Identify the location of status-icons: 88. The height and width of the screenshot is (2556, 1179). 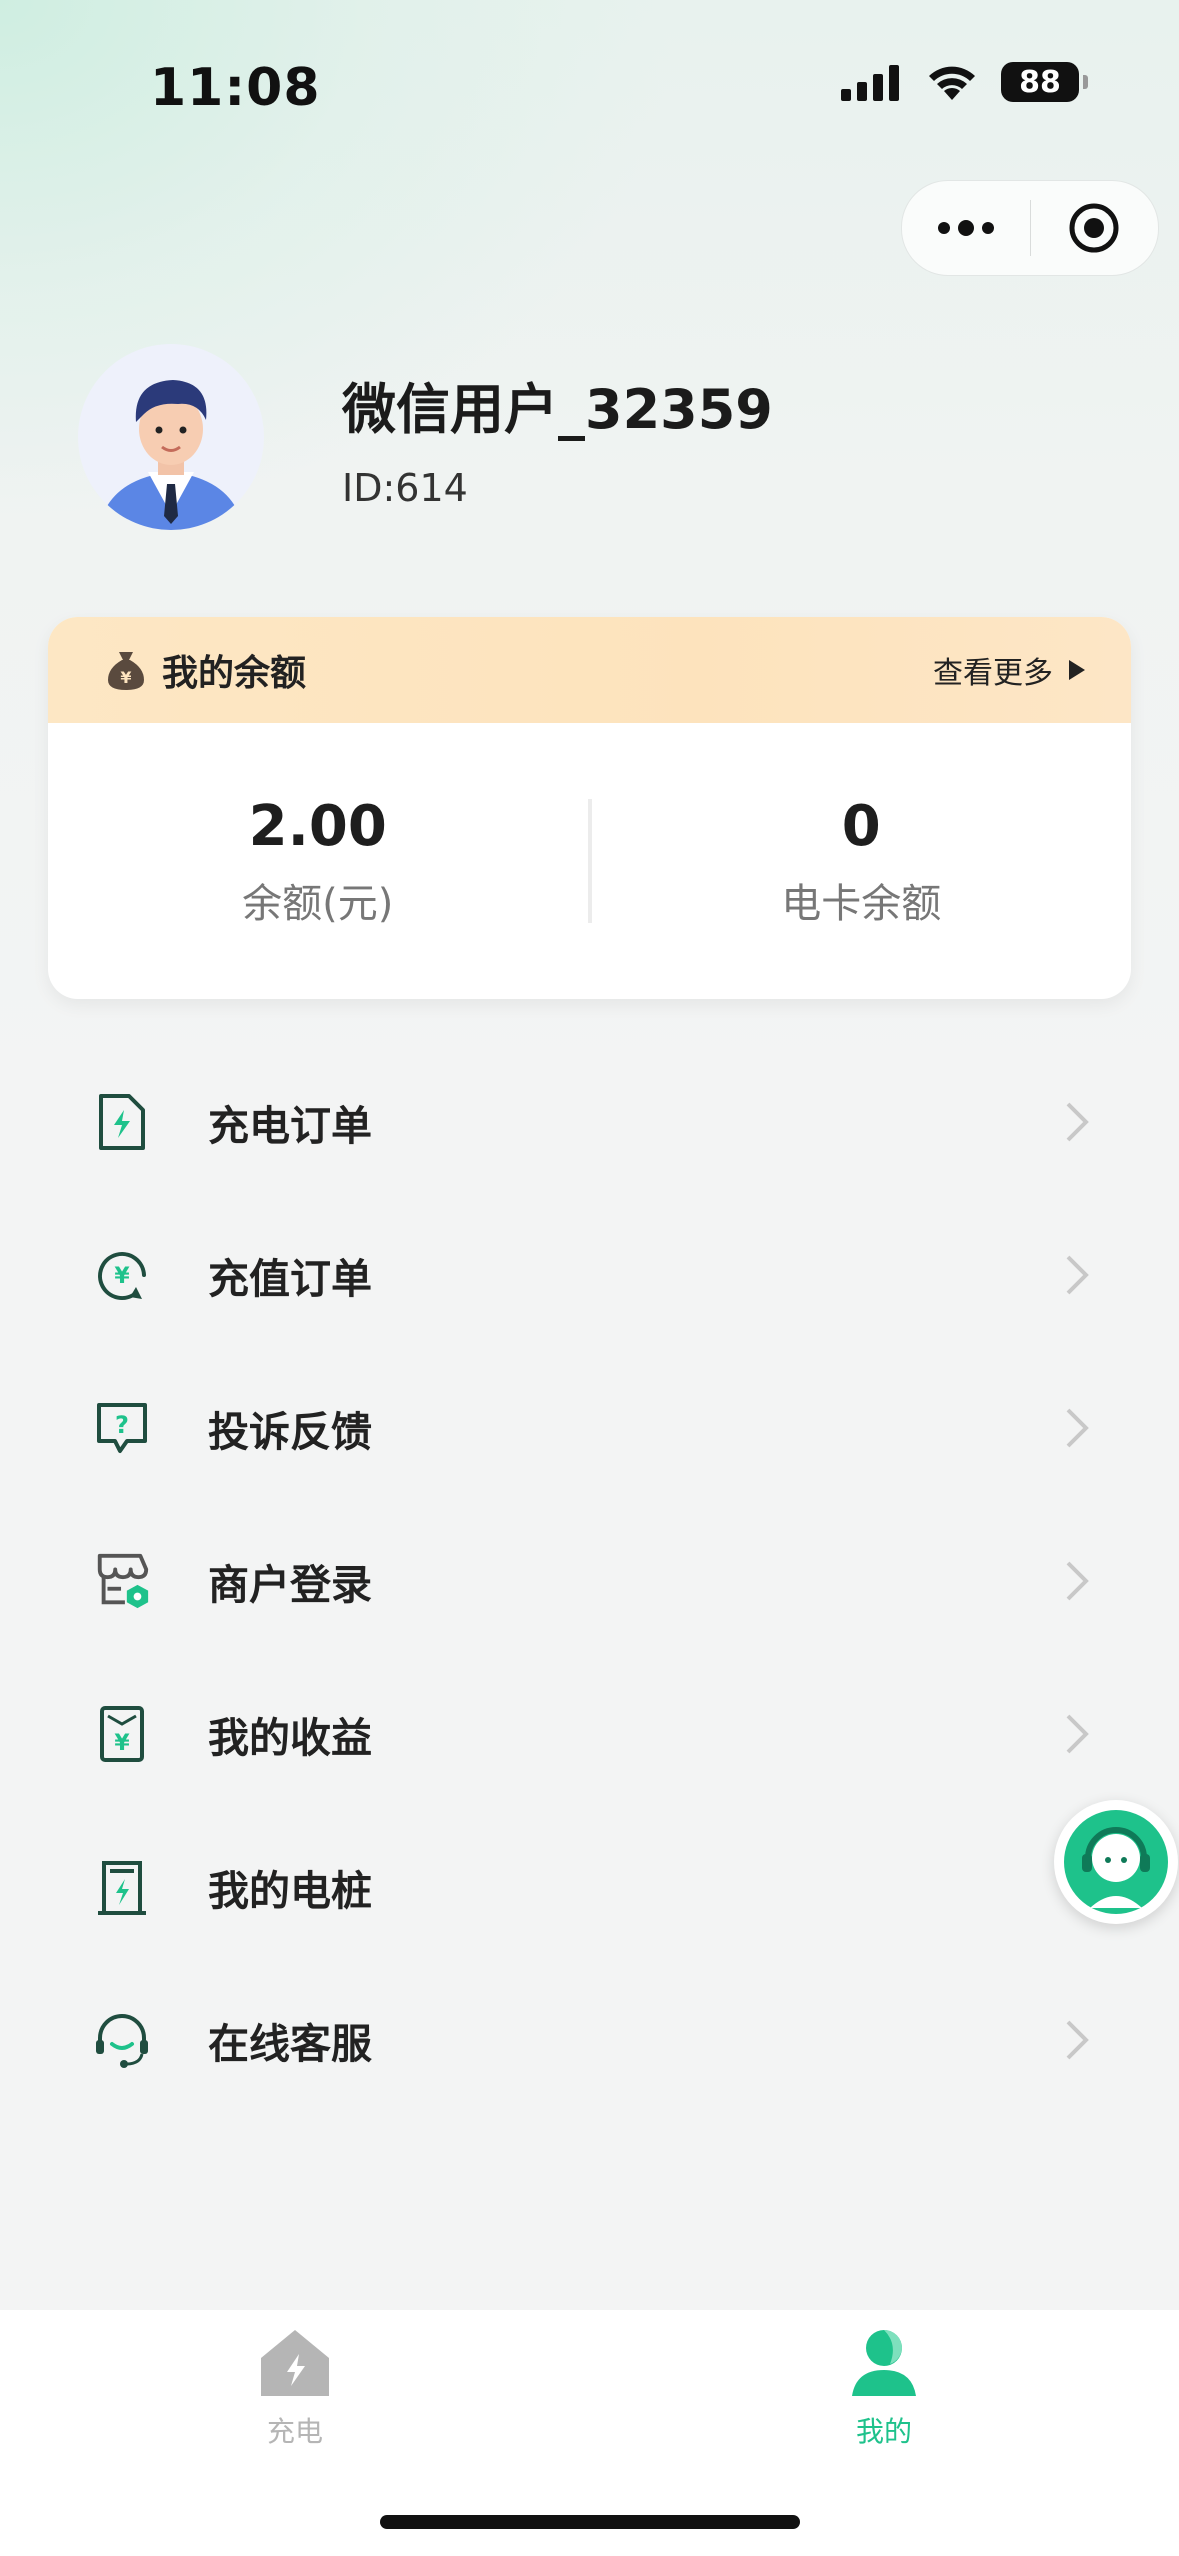
(964, 82).